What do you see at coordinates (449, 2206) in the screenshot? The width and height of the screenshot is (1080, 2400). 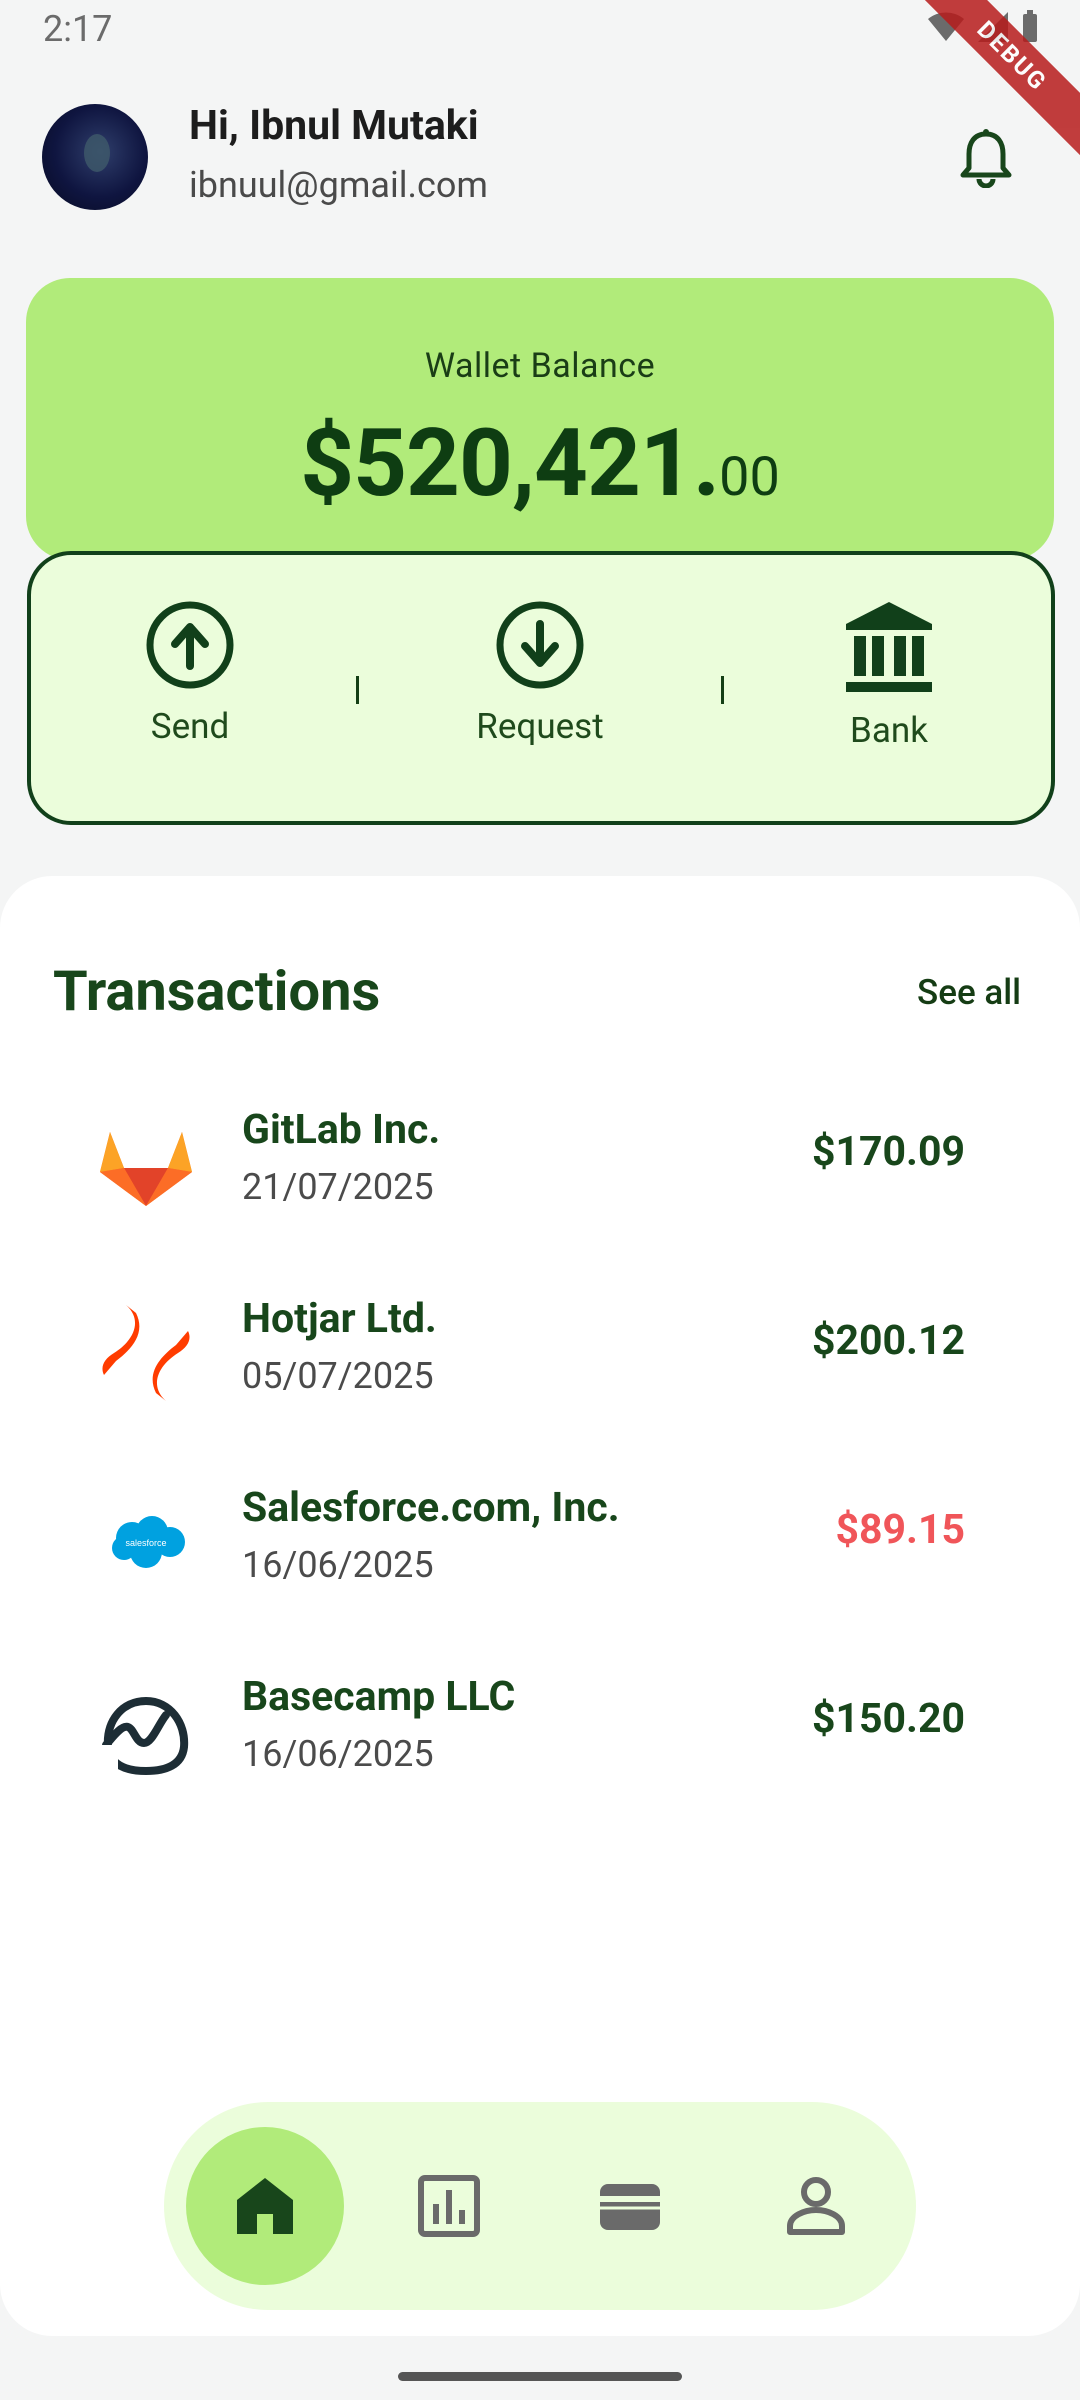 I see `chart-icon` at bounding box center [449, 2206].